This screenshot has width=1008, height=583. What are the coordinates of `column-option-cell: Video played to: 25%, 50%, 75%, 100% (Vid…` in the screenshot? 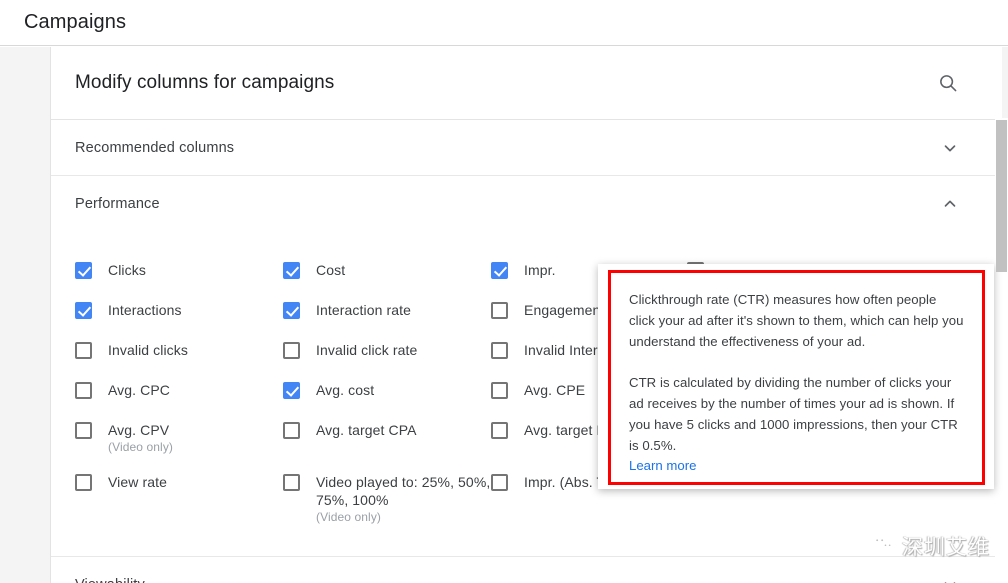 It's located at (387, 499).